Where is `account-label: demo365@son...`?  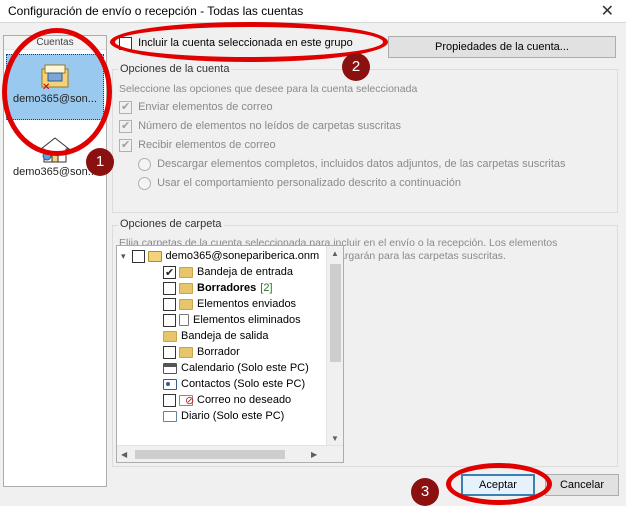 account-label: demo365@son... is located at coordinates (55, 99).